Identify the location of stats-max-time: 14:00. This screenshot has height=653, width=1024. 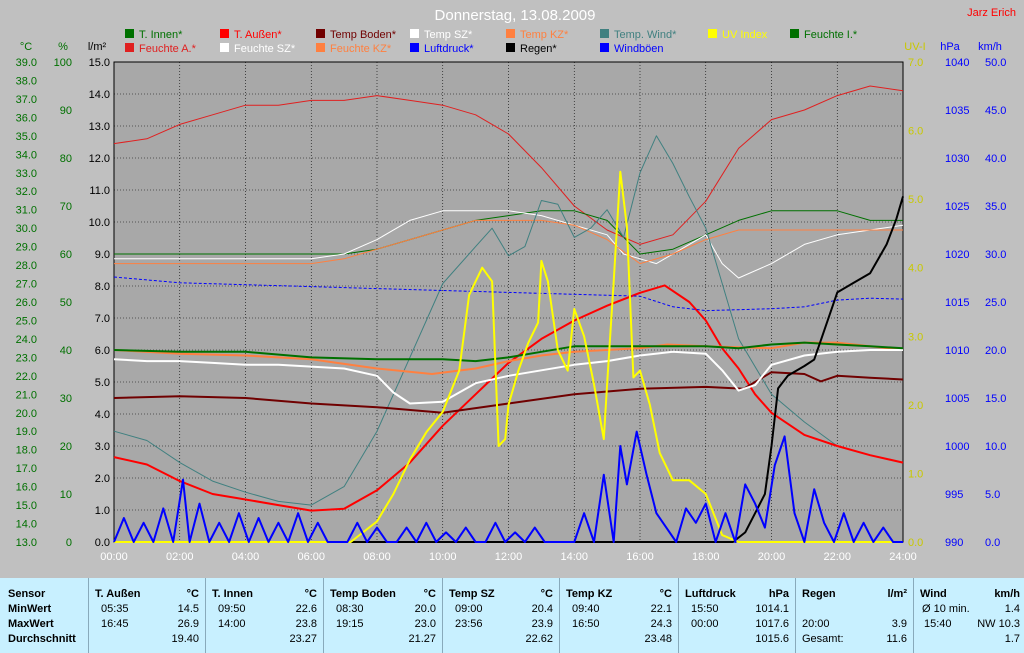
(232, 624).